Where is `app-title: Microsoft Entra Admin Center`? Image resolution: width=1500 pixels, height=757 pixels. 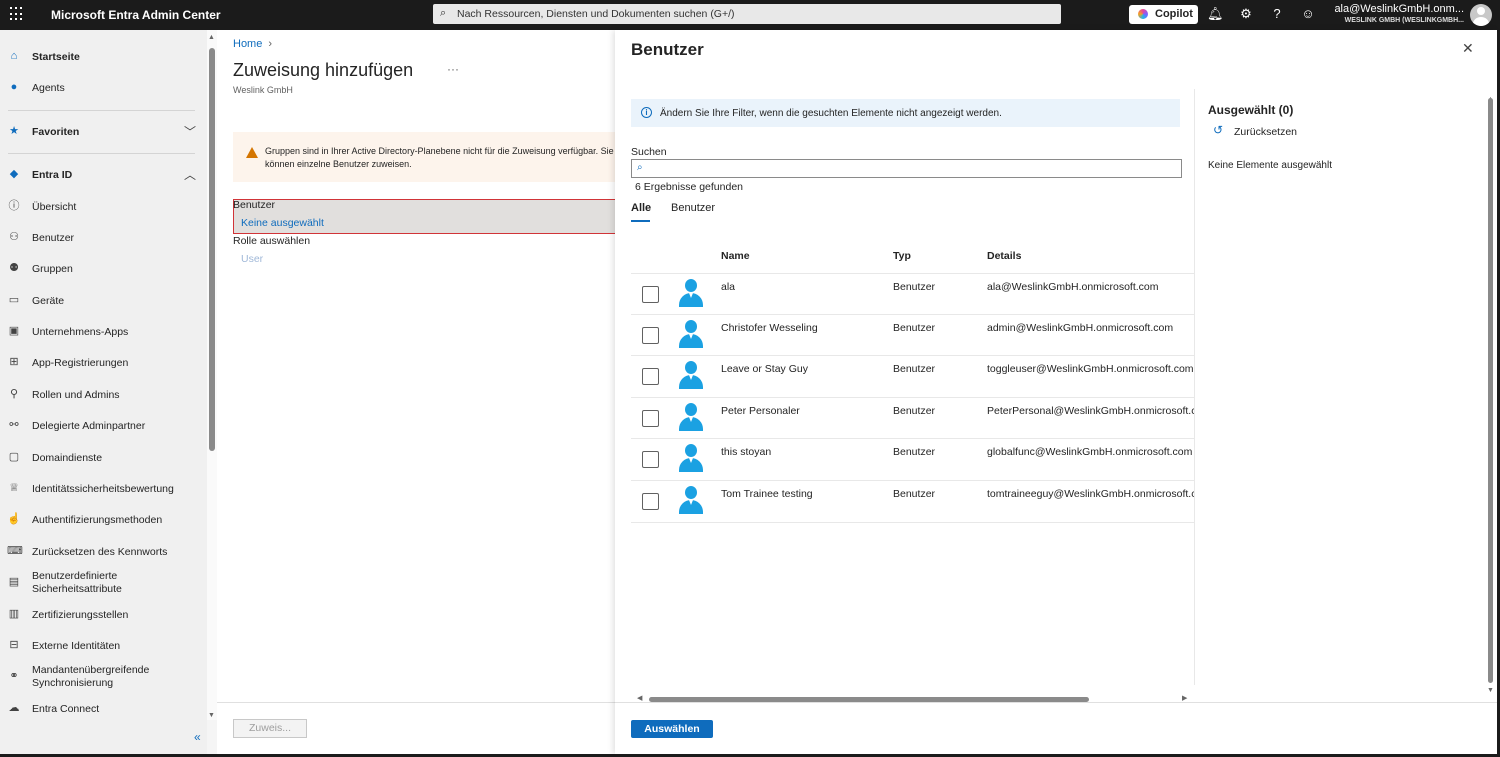 app-title: Microsoft Entra Admin Center is located at coordinates (136, 15).